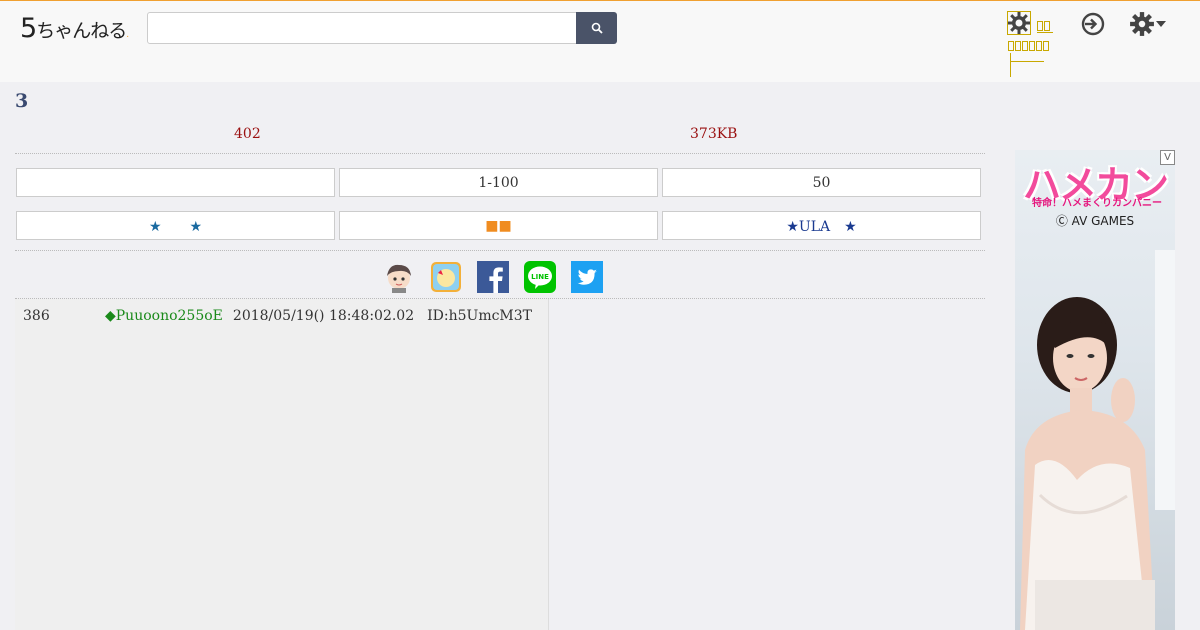 The image size is (1200, 630). Describe the element at coordinates (446, 277) in the screenshot. I see `app-icon` at that location.